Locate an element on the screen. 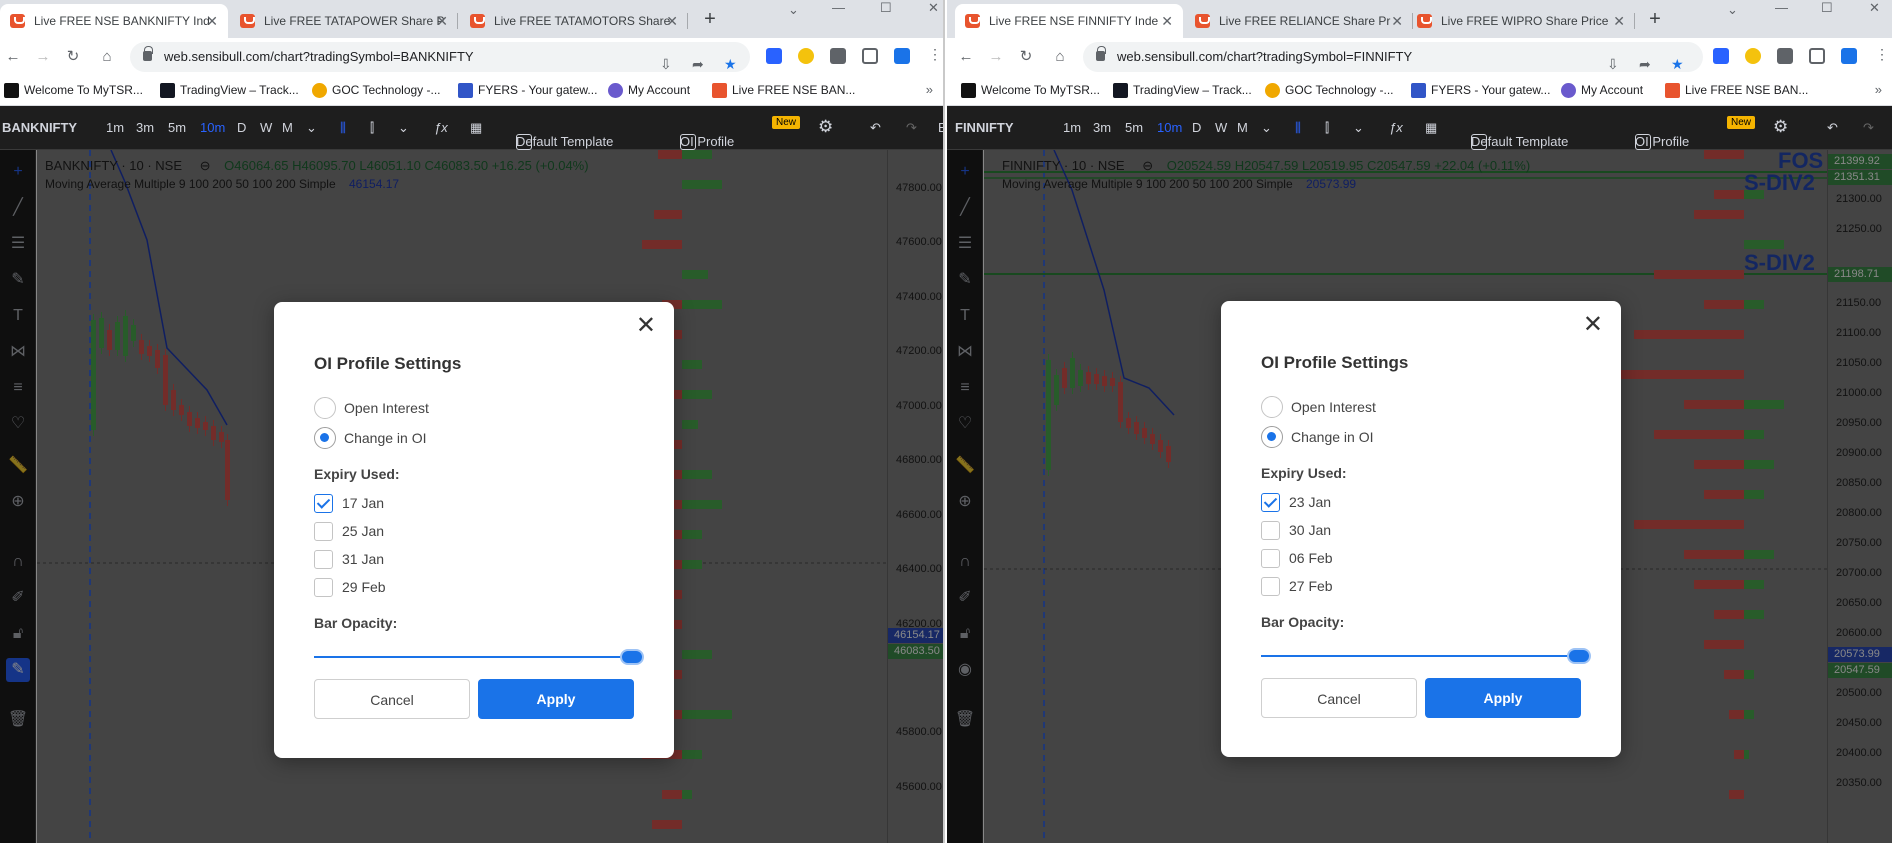 The image size is (1892, 843). timeframe-3m: 3m is located at coordinates (1102, 127).